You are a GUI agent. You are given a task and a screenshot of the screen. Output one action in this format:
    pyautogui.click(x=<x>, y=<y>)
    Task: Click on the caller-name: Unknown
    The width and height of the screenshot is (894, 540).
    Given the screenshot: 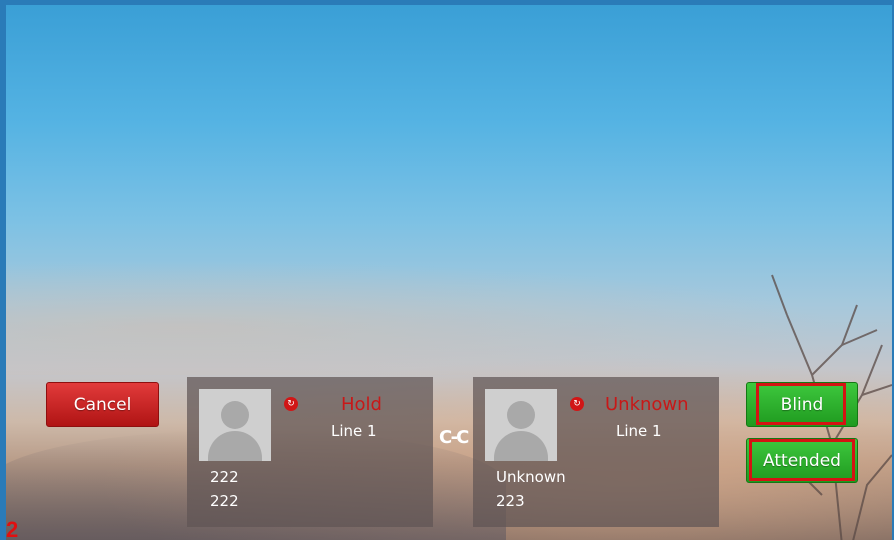 What is the action you would take?
    pyautogui.click(x=531, y=477)
    